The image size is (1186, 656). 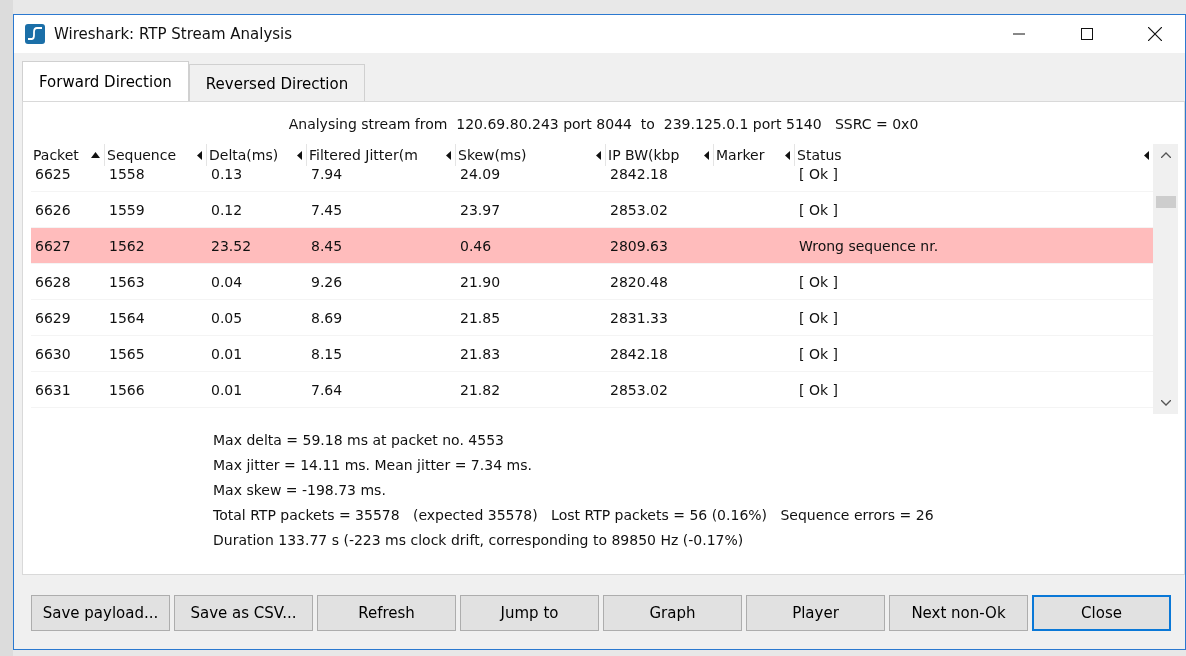 I want to click on table-cell-text: 1564, so click(x=127, y=317).